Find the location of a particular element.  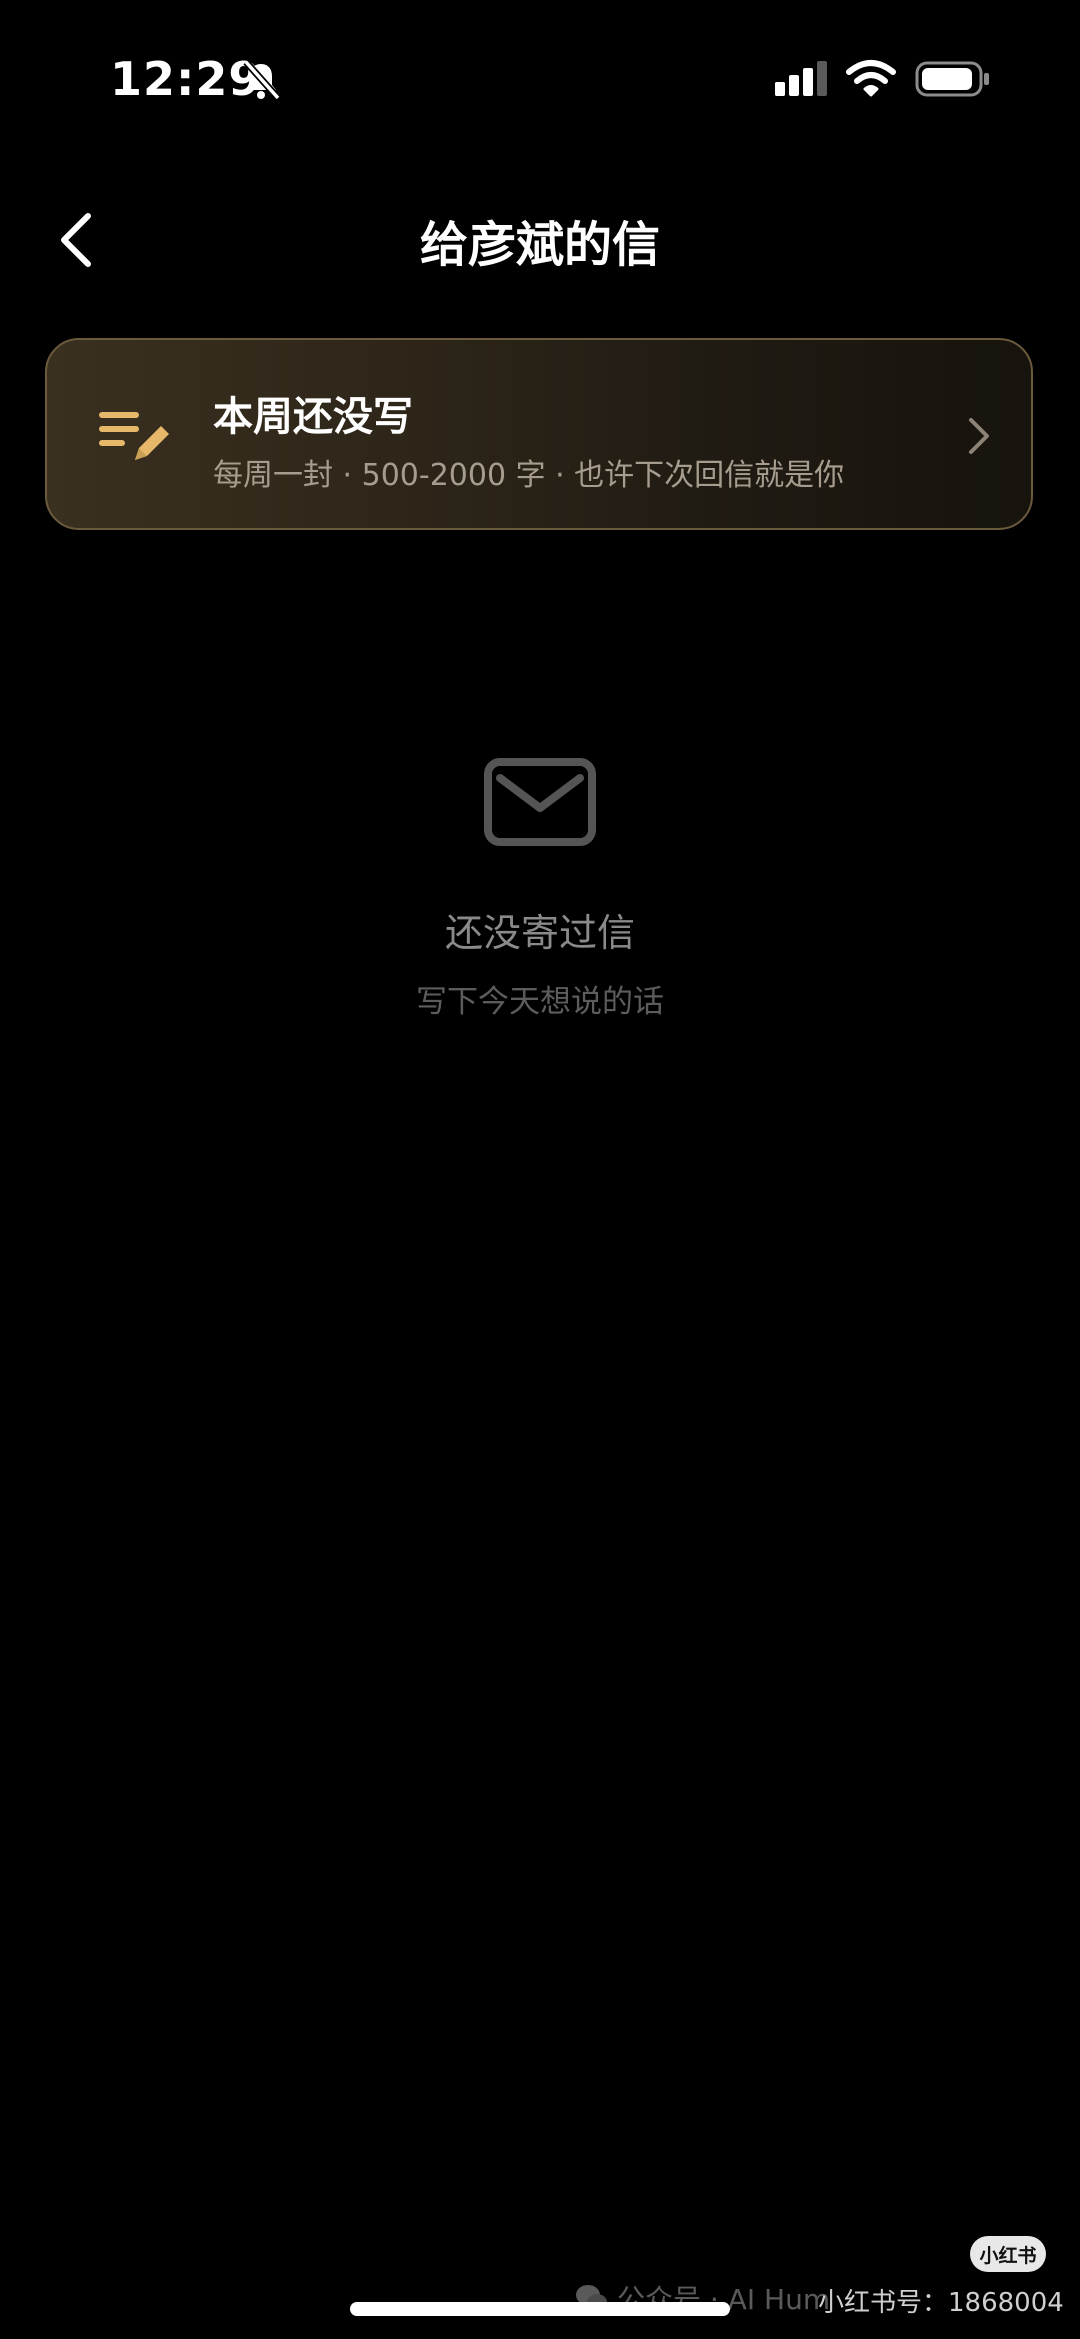

card-subtitle: 每周一封 · 500-2000 字 · 也许下次回信就是你 is located at coordinates (529, 475).